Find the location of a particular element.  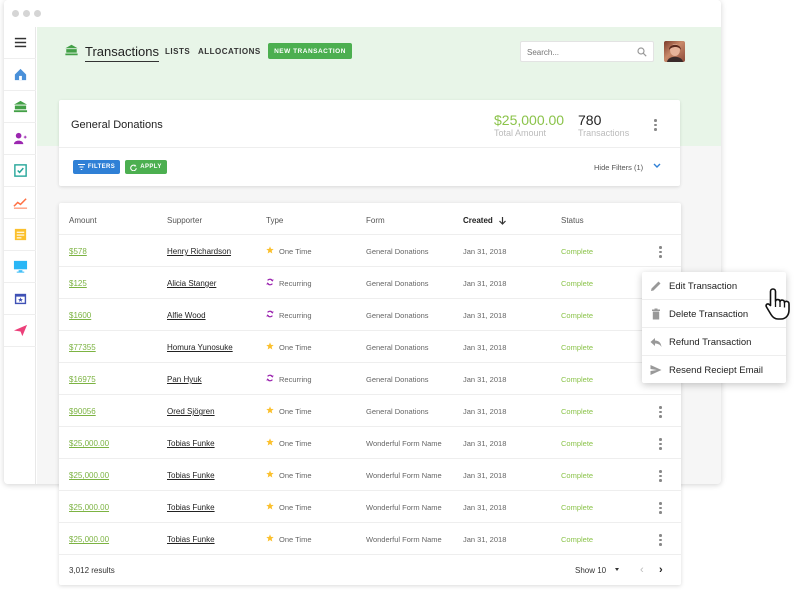

summary-title: General Donations is located at coordinates (117, 125).